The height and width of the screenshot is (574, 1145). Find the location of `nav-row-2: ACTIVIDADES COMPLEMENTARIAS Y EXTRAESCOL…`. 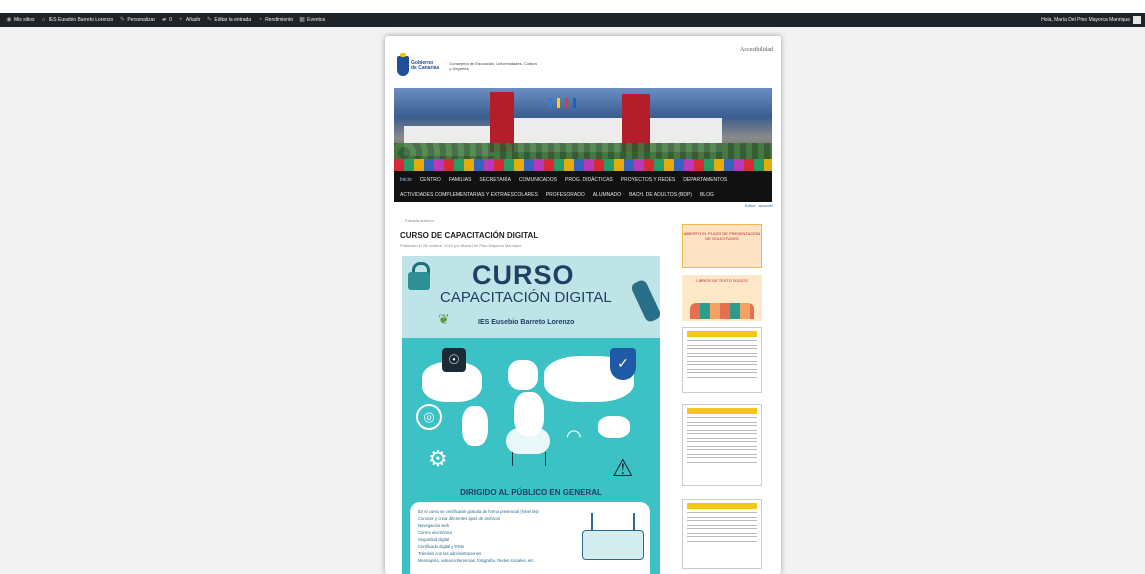

nav-row-2: ACTIVIDADES COMPLEMENTARIAS Y EXTRAESCOL… is located at coordinates (583, 194).